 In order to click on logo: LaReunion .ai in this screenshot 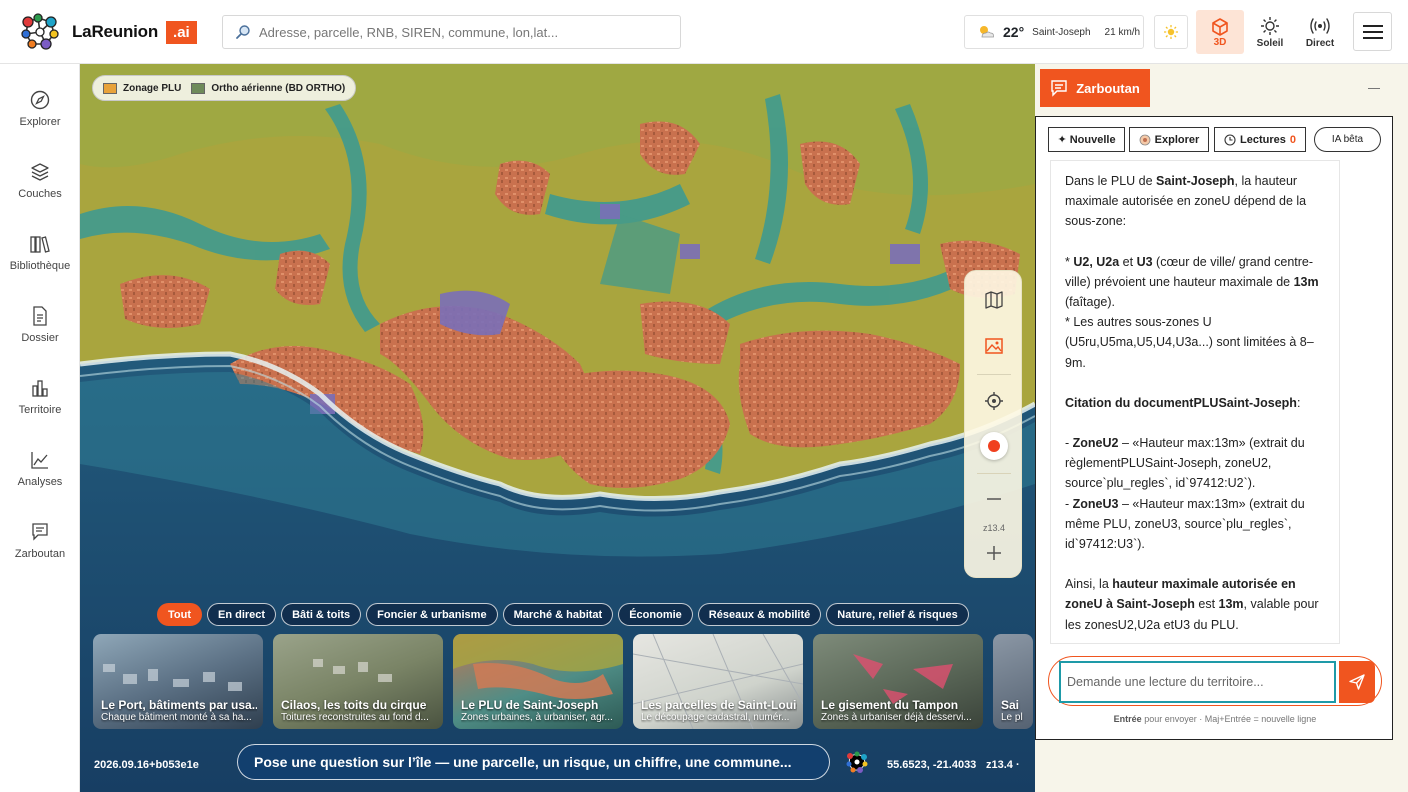, I will do `click(107, 32)`.